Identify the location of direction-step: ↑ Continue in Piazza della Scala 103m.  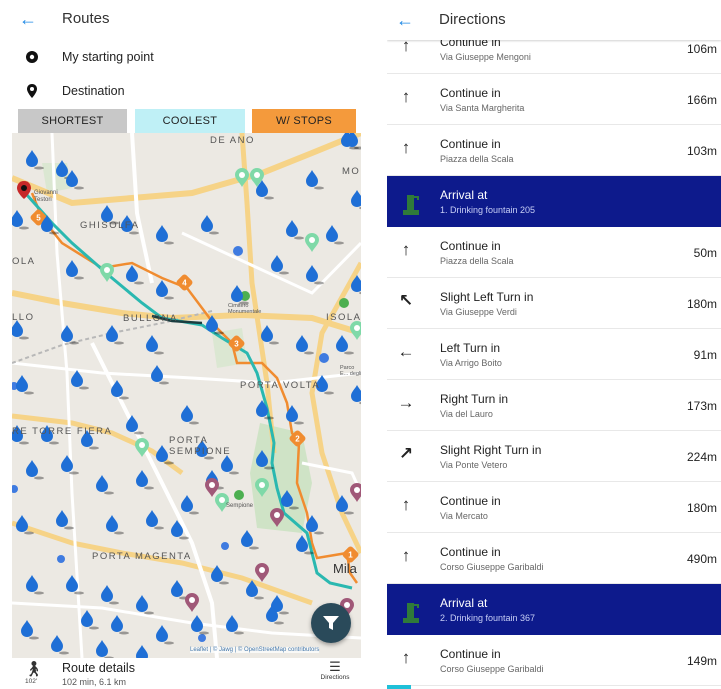
(554, 150).